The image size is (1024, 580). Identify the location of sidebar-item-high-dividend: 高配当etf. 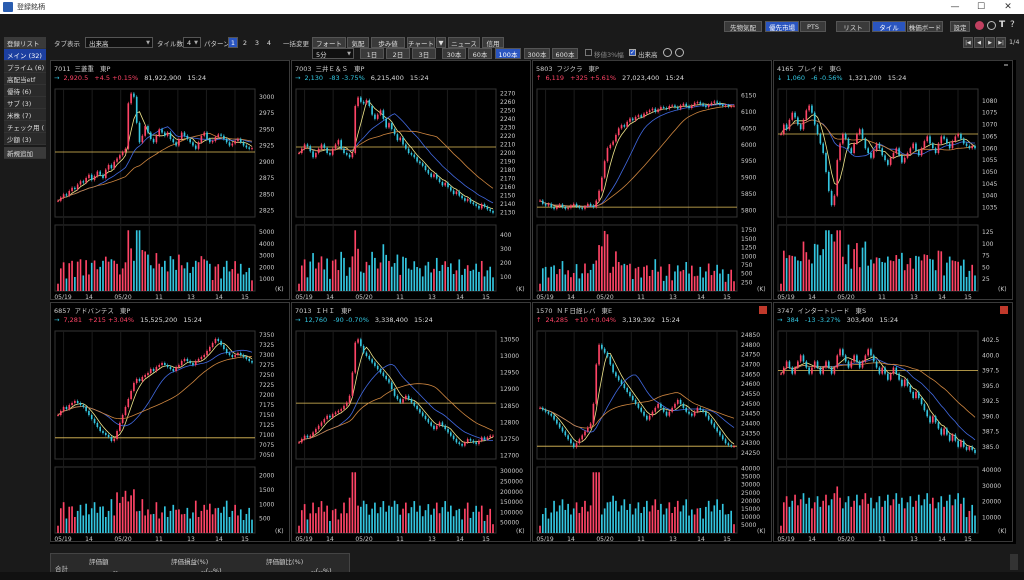
(25, 79).